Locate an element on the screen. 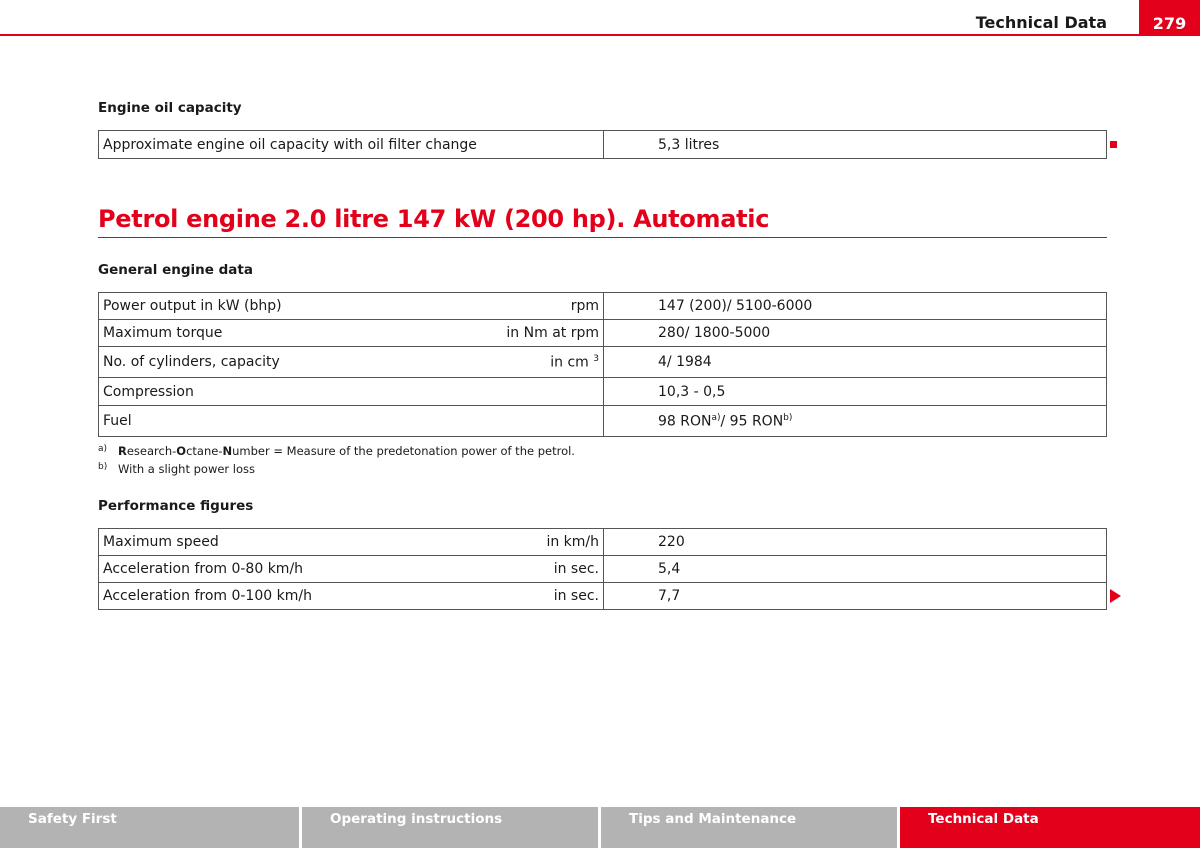  spec-unit: in cm 3 is located at coordinates (574, 362).